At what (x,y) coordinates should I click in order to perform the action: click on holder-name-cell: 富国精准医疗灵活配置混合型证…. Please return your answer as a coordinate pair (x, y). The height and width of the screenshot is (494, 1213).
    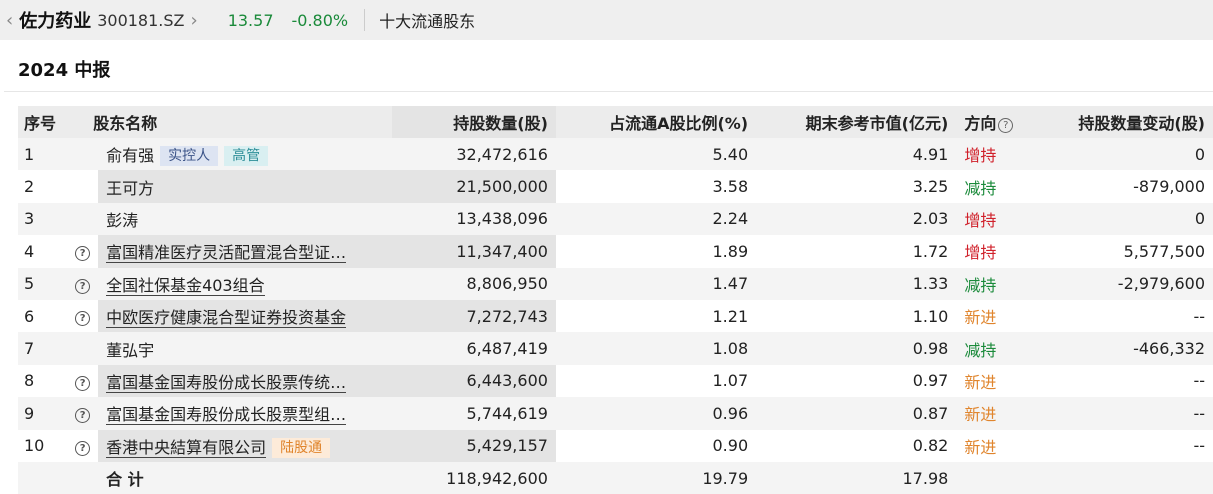
    Looking at the image, I should click on (245, 251).